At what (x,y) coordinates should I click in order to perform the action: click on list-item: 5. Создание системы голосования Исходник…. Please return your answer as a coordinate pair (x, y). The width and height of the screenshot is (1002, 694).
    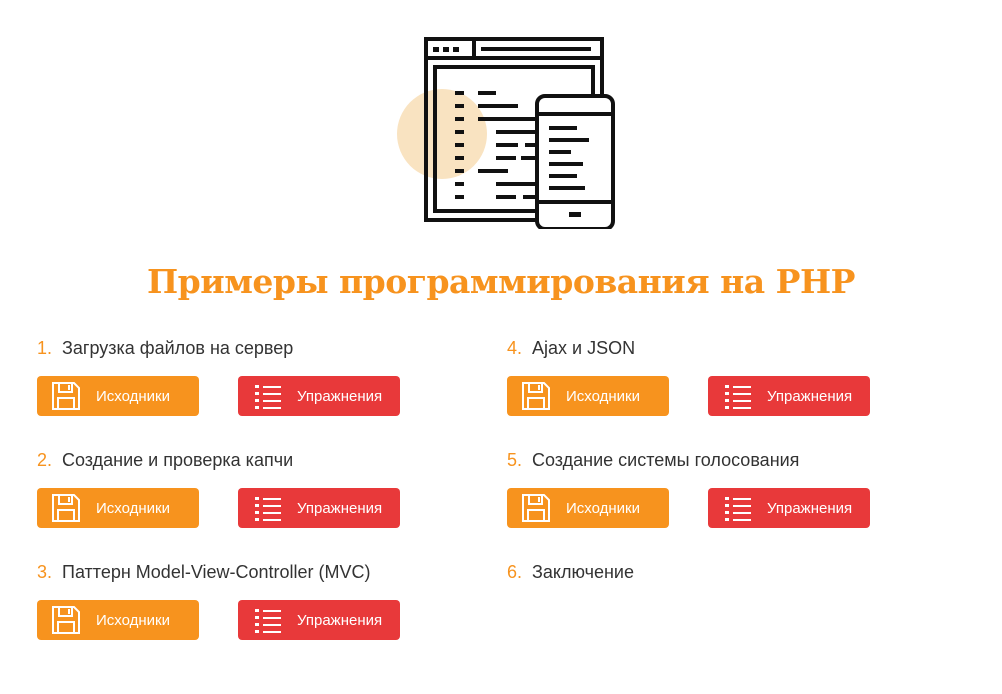
    Looking at the image, I should click on (688, 488).